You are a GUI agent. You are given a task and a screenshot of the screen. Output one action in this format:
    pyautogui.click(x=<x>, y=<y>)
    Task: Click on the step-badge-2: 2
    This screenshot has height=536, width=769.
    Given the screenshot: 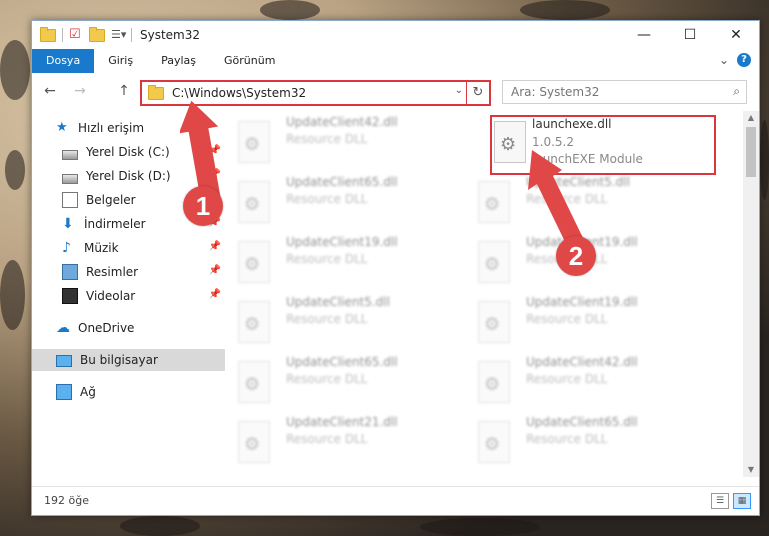 What is the action you would take?
    pyautogui.click(x=576, y=256)
    